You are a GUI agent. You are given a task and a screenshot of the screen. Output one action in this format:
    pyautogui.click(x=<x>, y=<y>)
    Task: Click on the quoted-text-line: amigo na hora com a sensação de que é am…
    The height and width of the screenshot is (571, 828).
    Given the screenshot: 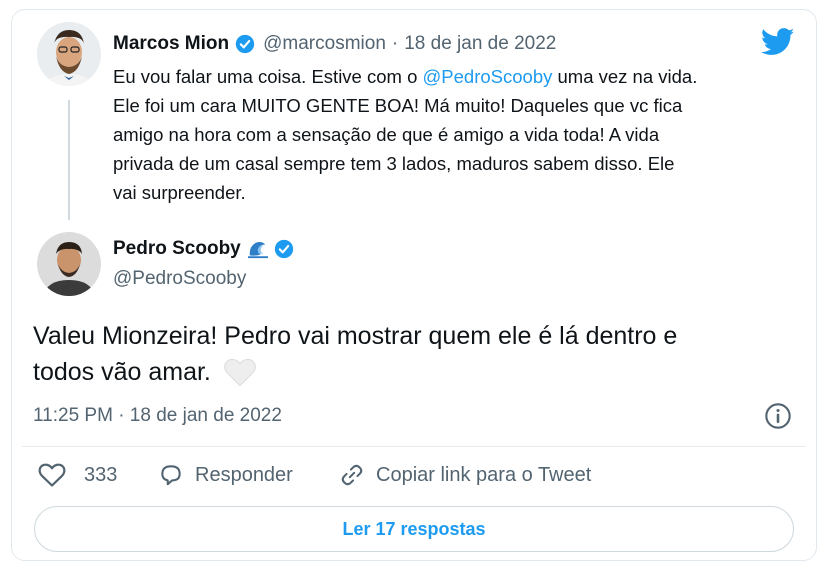 What is the action you would take?
    pyautogui.click(x=386, y=134)
    